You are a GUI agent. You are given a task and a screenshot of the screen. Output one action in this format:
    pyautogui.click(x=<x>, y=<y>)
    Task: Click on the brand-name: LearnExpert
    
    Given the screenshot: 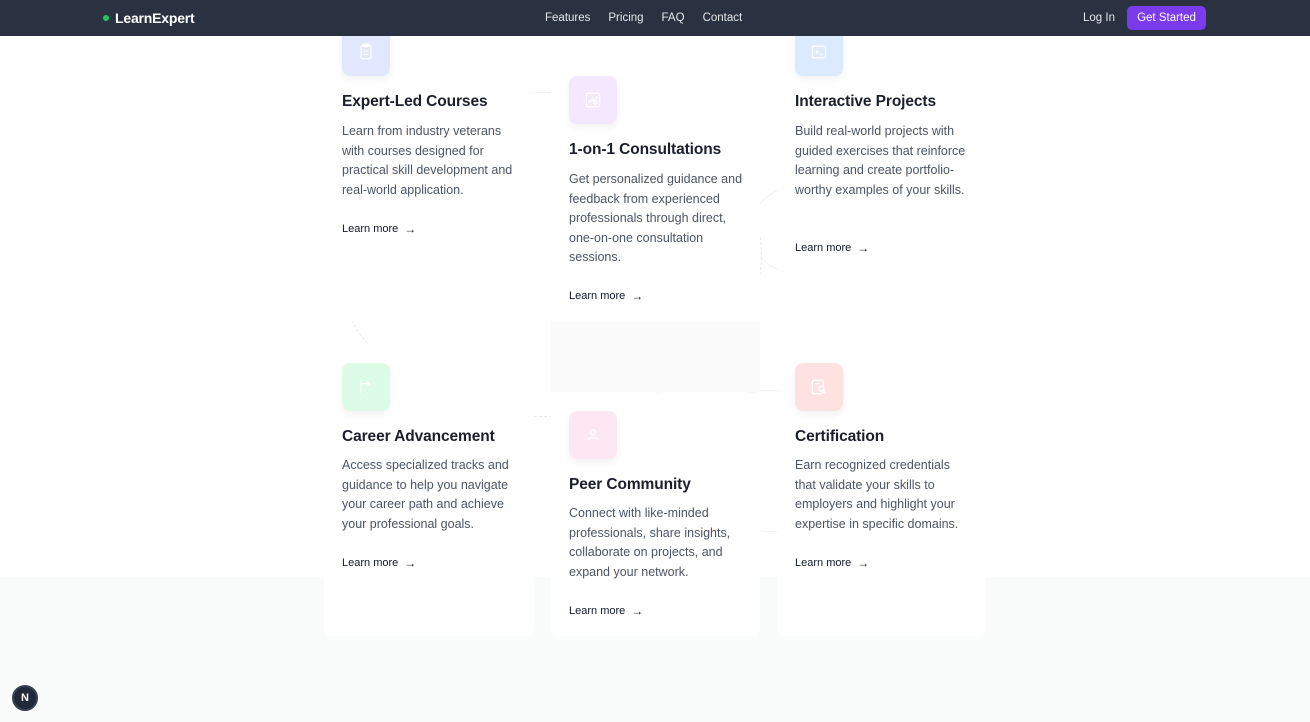 What is the action you would take?
    pyautogui.click(x=155, y=18)
    